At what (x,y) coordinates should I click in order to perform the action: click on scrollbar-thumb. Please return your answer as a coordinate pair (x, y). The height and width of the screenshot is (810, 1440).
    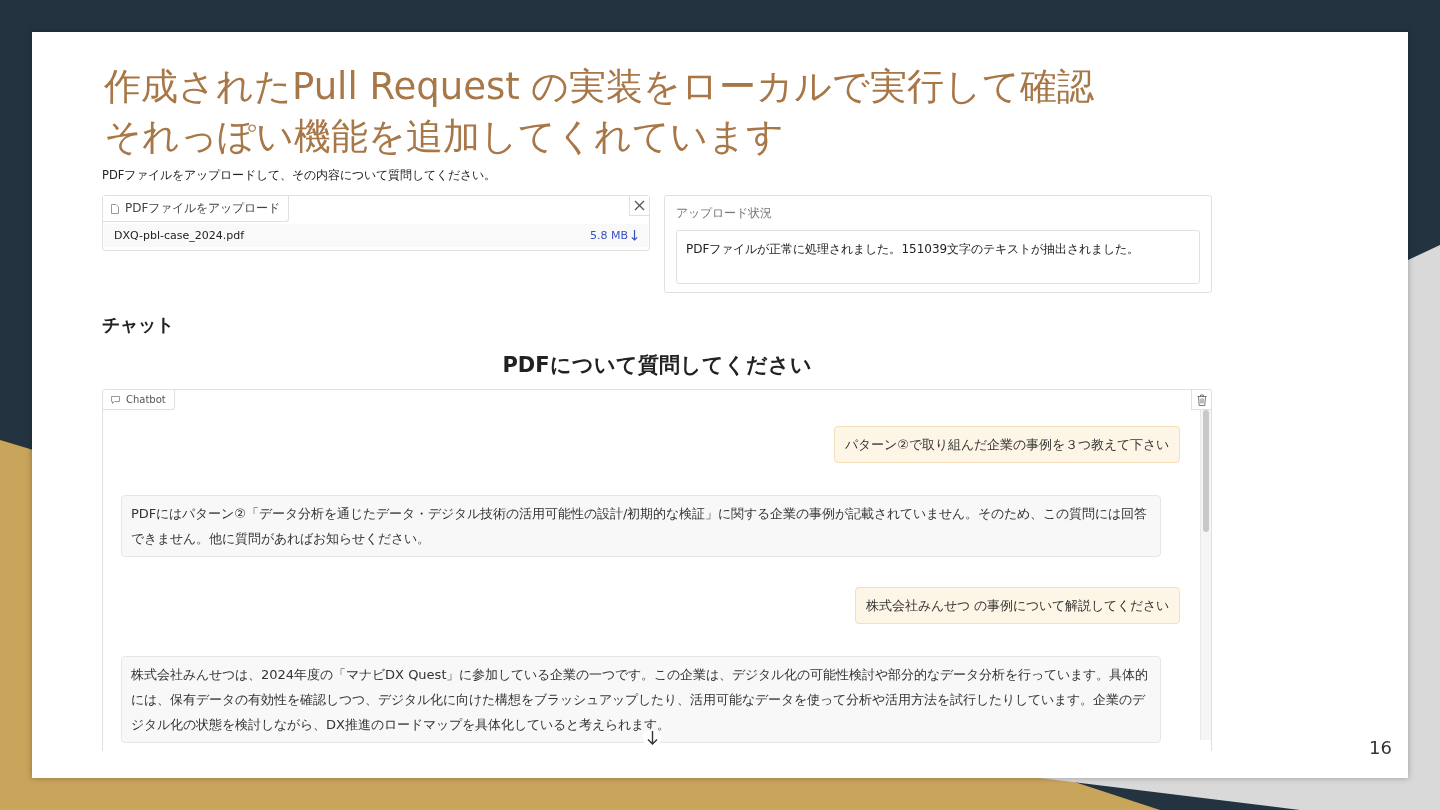
    Looking at the image, I should click on (1206, 471).